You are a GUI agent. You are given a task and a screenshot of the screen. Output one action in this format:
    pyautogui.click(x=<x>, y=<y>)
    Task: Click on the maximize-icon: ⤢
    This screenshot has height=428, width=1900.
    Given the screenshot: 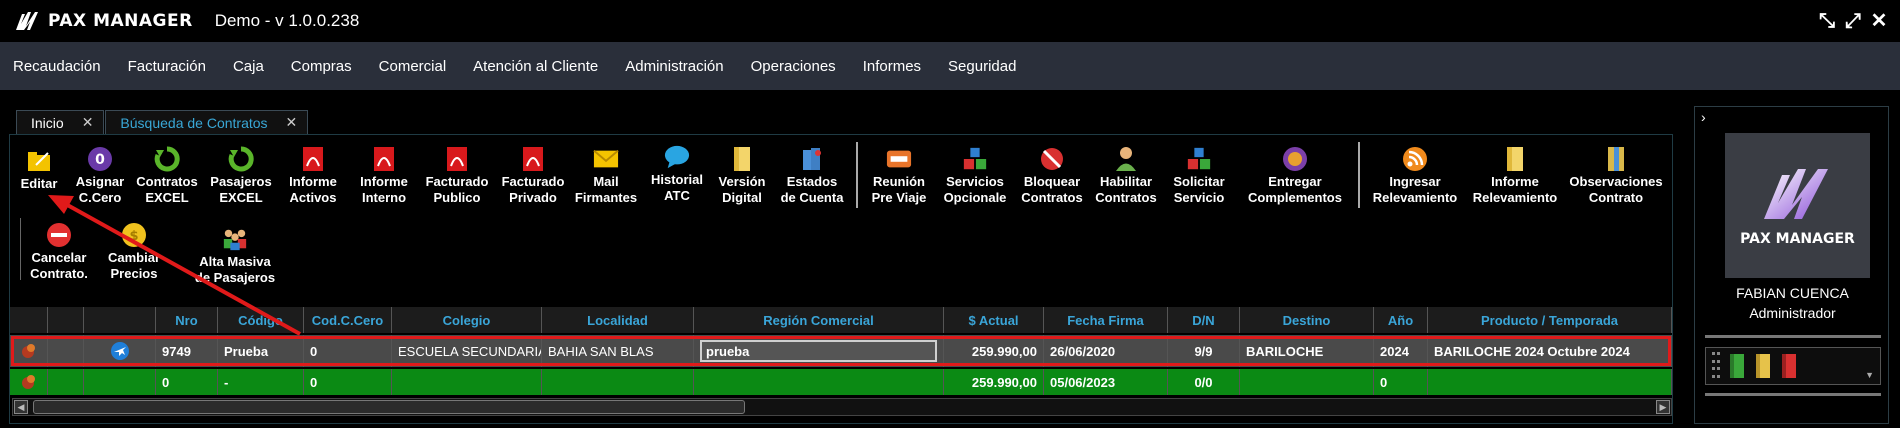 What is the action you would take?
    pyautogui.click(x=1853, y=21)
    